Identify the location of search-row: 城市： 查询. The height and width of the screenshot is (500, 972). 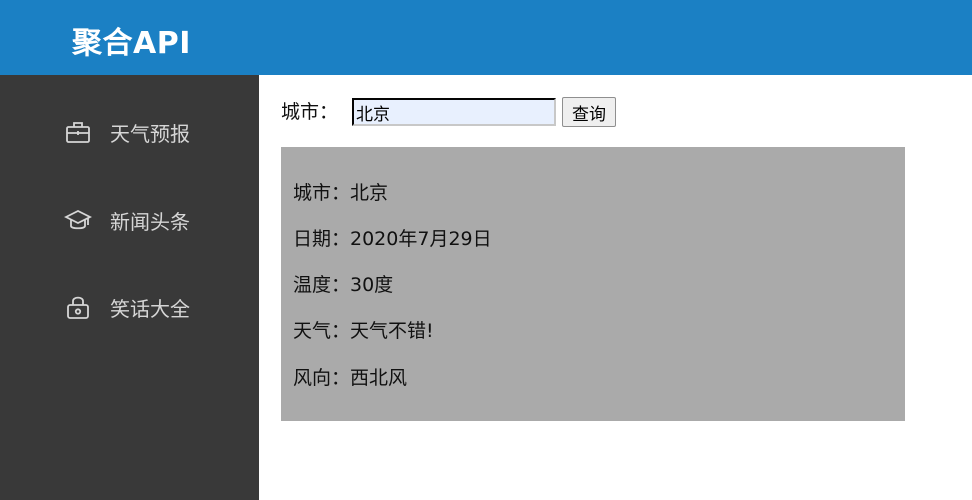
(449, 112).